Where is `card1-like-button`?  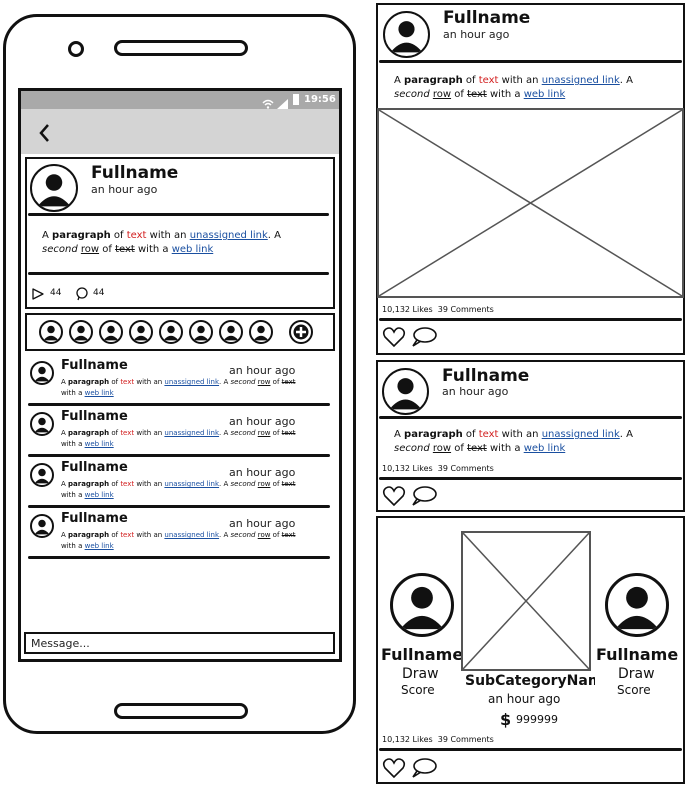
card1-like-button is located at coordinates (394, 337).